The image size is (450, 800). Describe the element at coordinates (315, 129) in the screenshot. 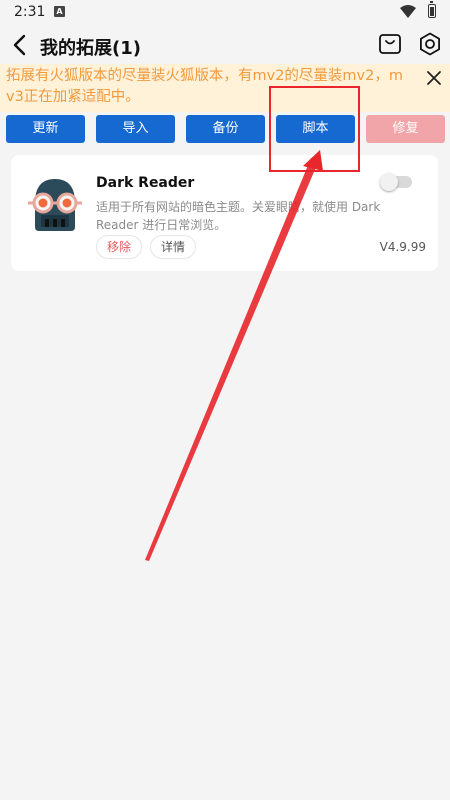

I see `script-button: 脚本` at that location.